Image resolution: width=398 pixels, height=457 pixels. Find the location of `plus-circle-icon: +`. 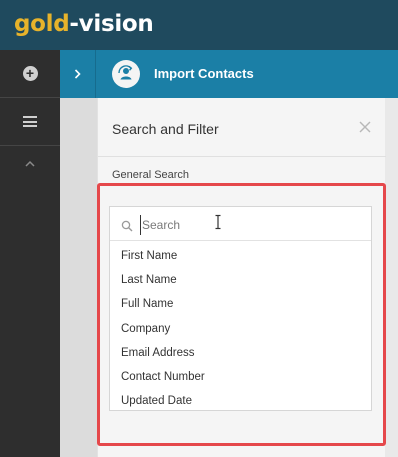

plus-circle-icon: + is located at coordinates (30, 73).